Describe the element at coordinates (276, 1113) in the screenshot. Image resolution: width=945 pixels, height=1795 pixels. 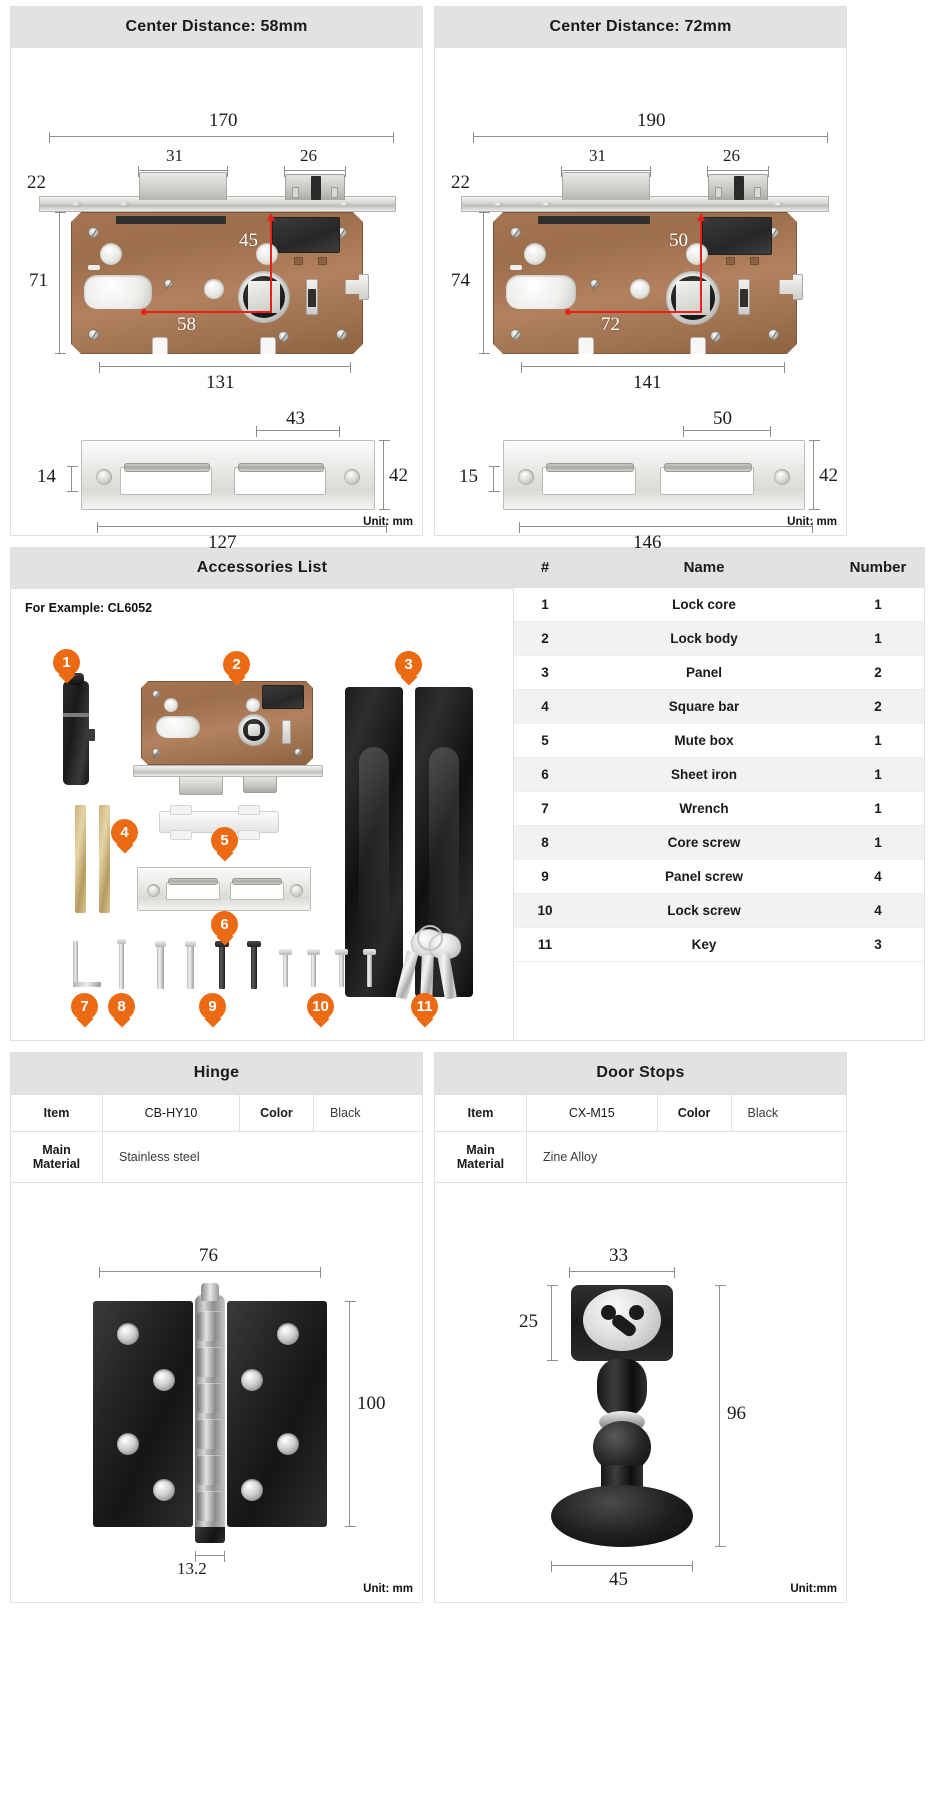
I see `hinge-color-label: Color` at that location.